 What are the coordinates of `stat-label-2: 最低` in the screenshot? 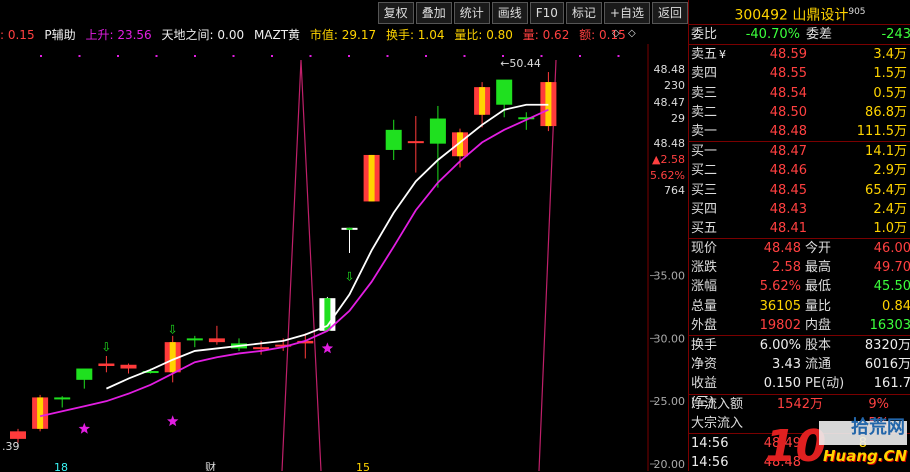 It's located at (818, 287).